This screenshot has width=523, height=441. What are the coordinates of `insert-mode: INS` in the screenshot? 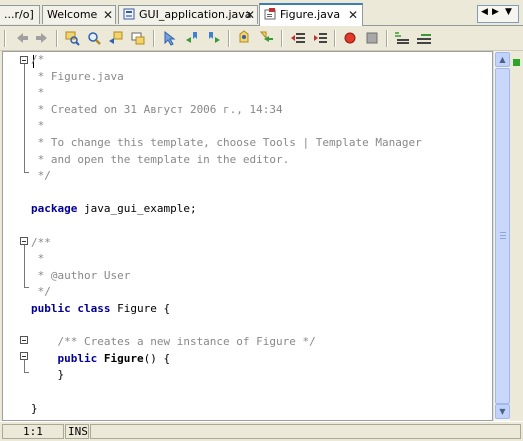 It's located at (77, 431).